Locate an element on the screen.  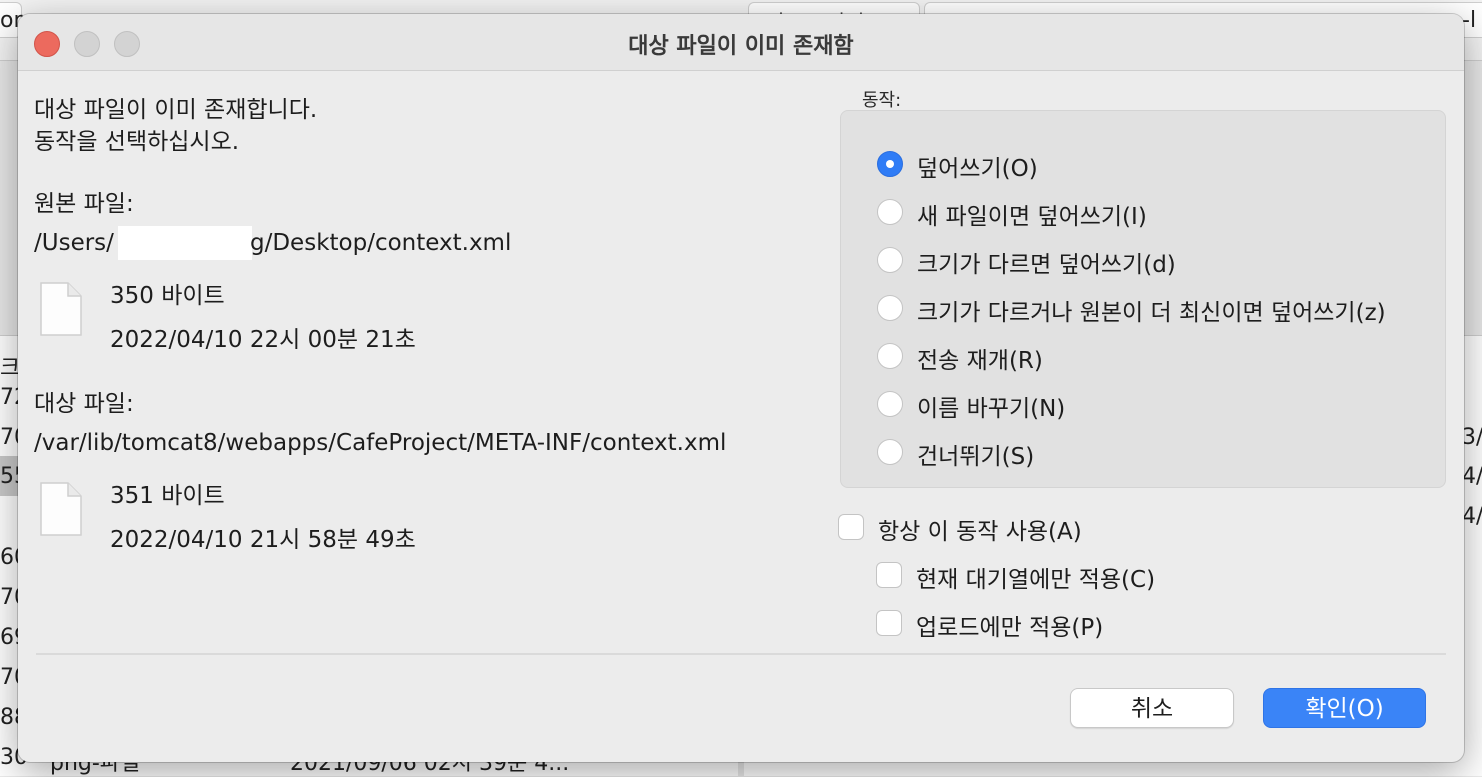
dialog-message-line2: 동작을 선택하십시오. is located at coordinates (137, 142).